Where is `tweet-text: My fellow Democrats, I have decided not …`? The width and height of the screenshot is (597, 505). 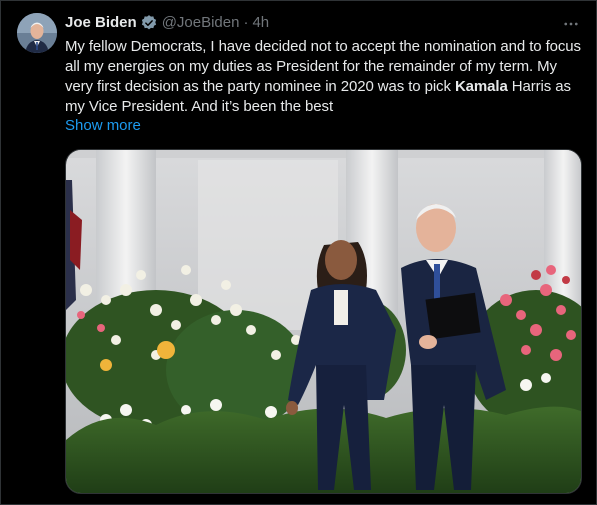 tweet-text: My fellow Democrats, I have decided not … is located at coordinates (325, 77).